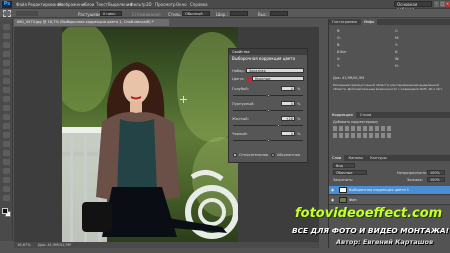  Describe the element at coordinates (21, 4) in the screenshot. I see `menu-item: Файл` at that location.